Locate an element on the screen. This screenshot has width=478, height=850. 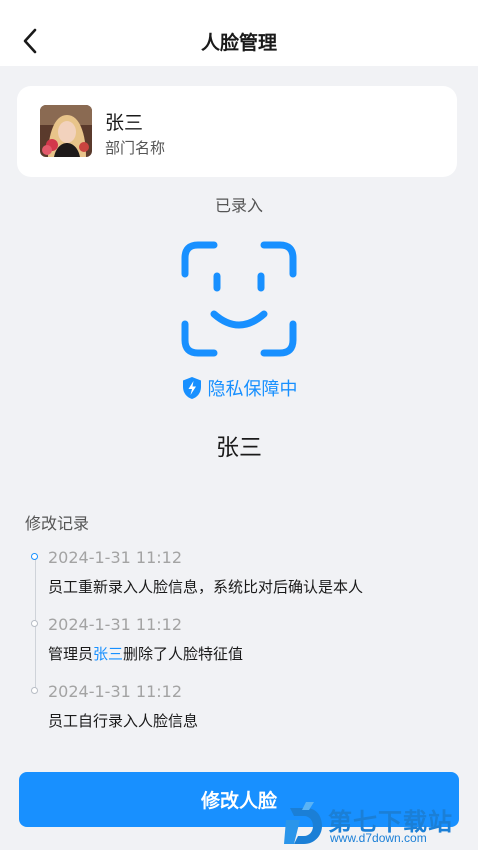
record-description: 管理员张三删除了人脸特征值 is located at coordinates (145, 653).